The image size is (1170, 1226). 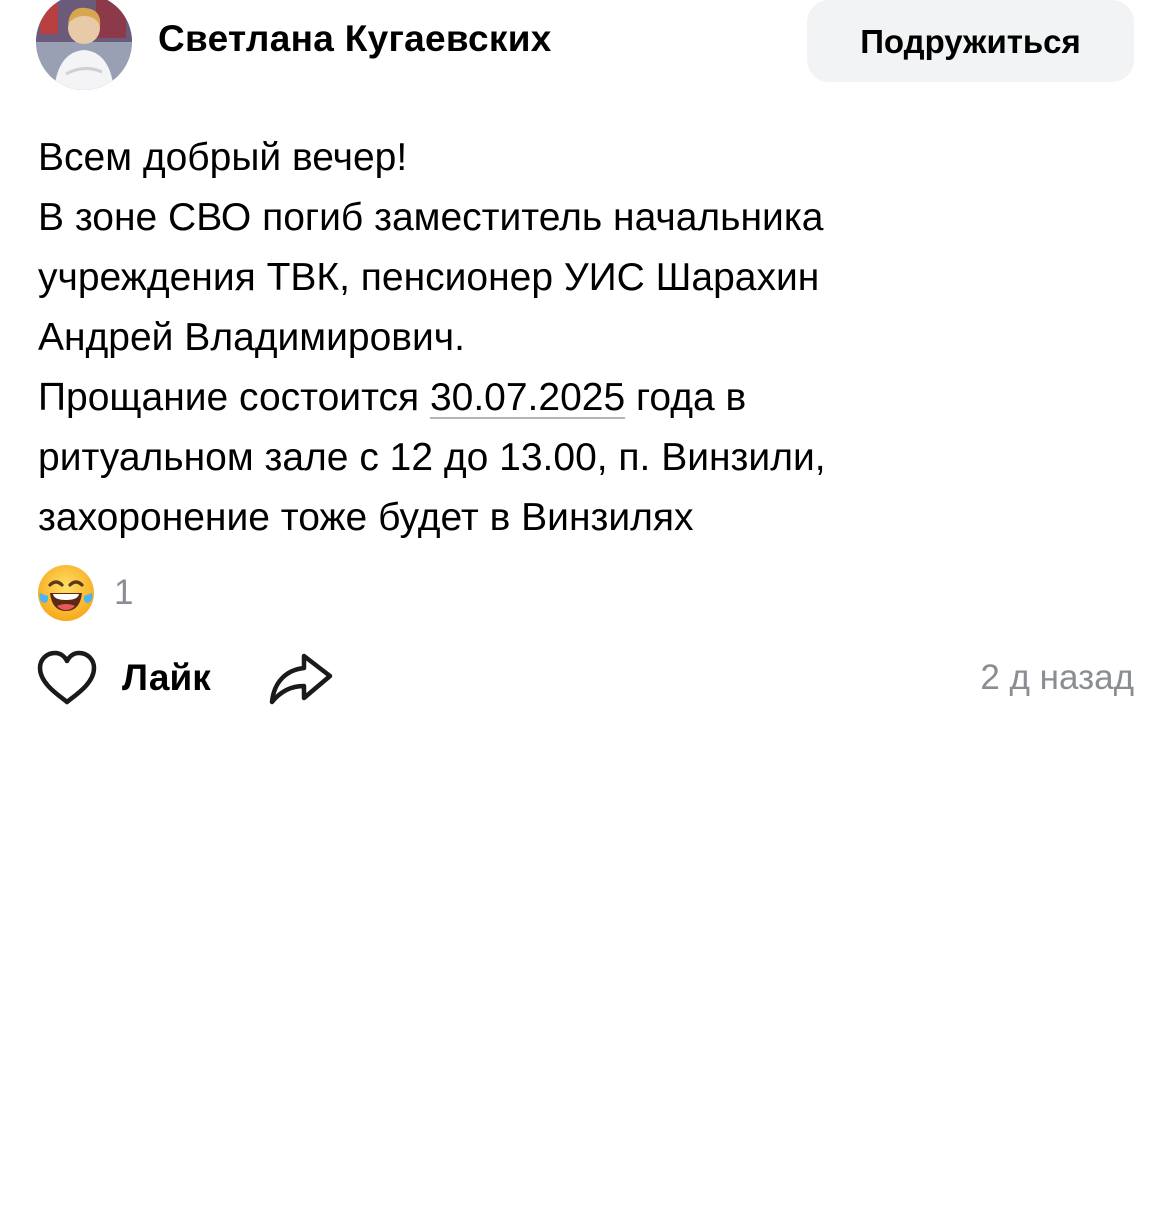 I want to click on add-friend-button: Подружиться, so click(x=970, y=41).